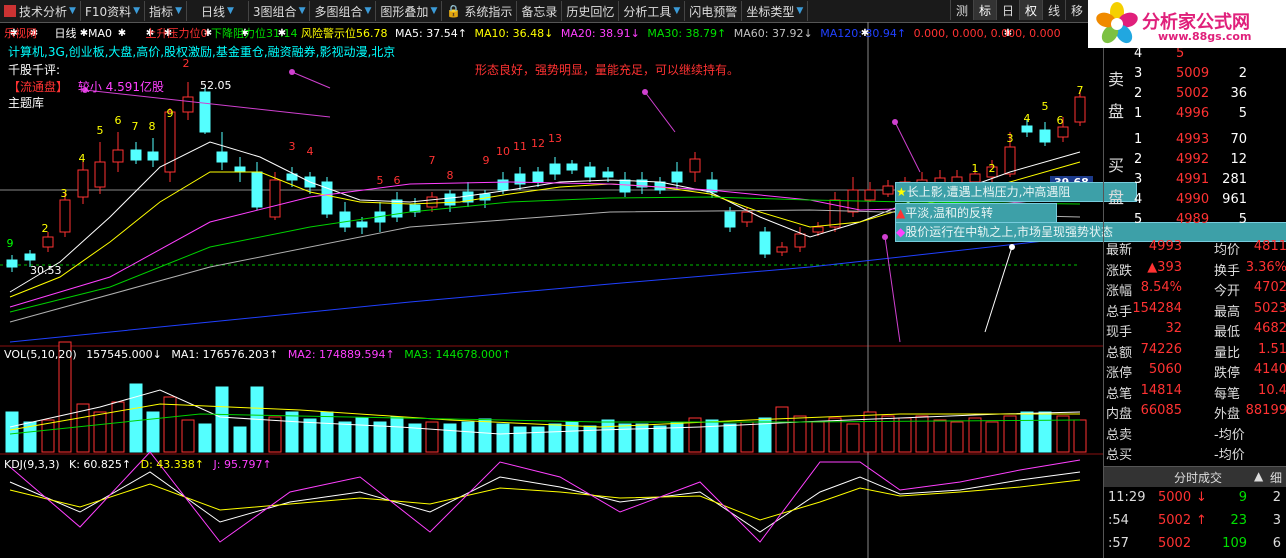 The width and height of the screenshot is (1286, 558). Describe the element at coordinates (124, 354) in the screenshot. I see `vol-value: 157545.000↓` at that location.